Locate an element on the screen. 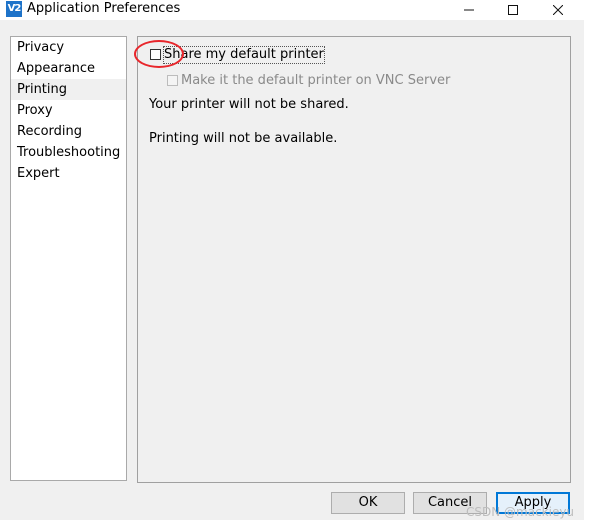  sidebar-item-recording: Recording is located at coordinates (68, 131).